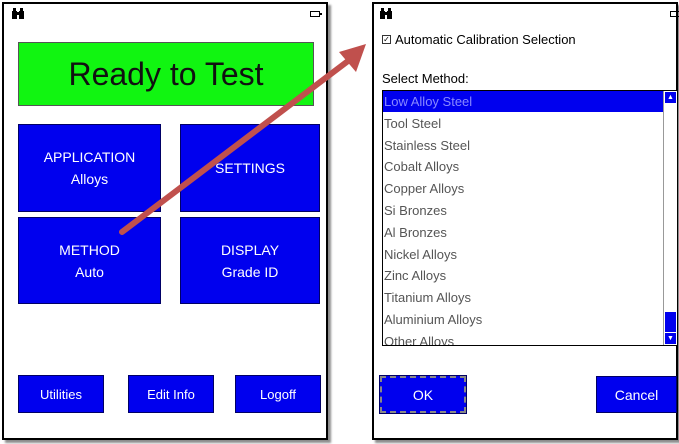 The image size is (679, 444). What do you see at coordinates (523, 297) in the screenshot?
I see `method-list-item: Titanium Alloys` at bounding box center [523, 297].